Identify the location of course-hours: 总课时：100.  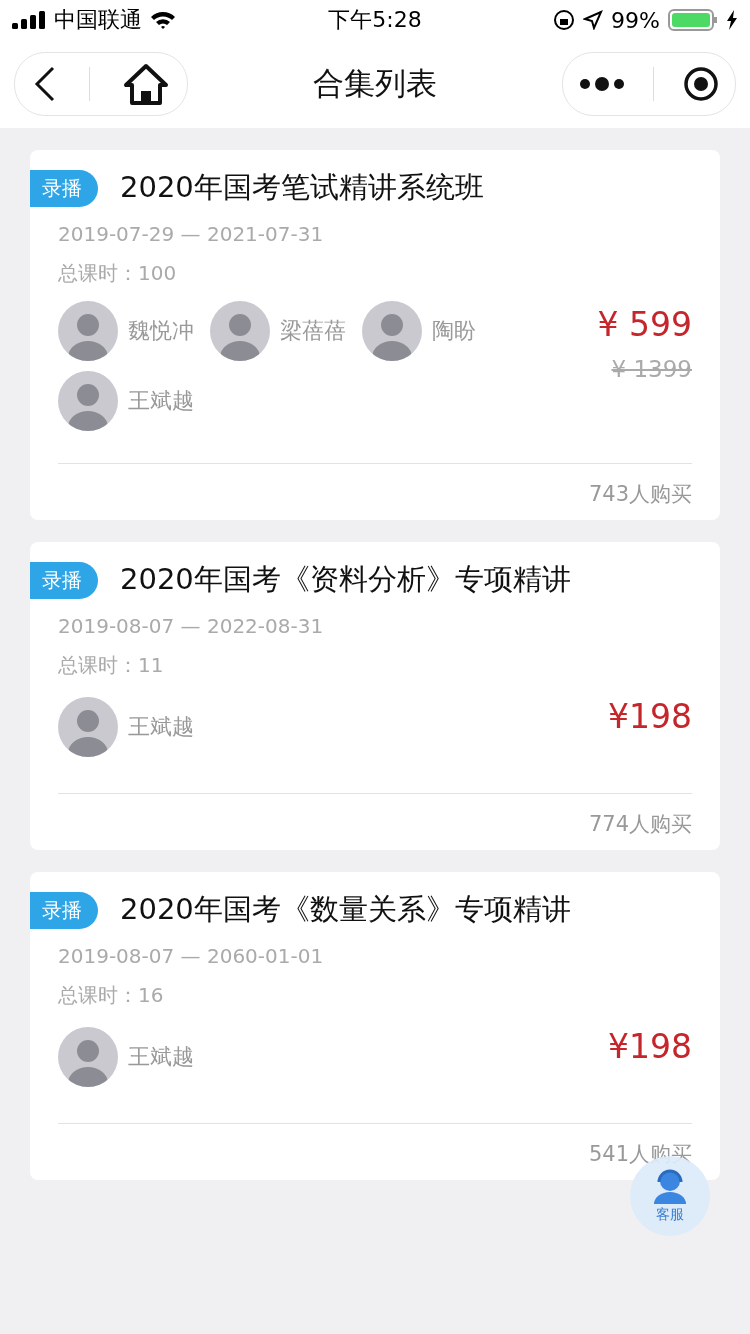
(118, 273).